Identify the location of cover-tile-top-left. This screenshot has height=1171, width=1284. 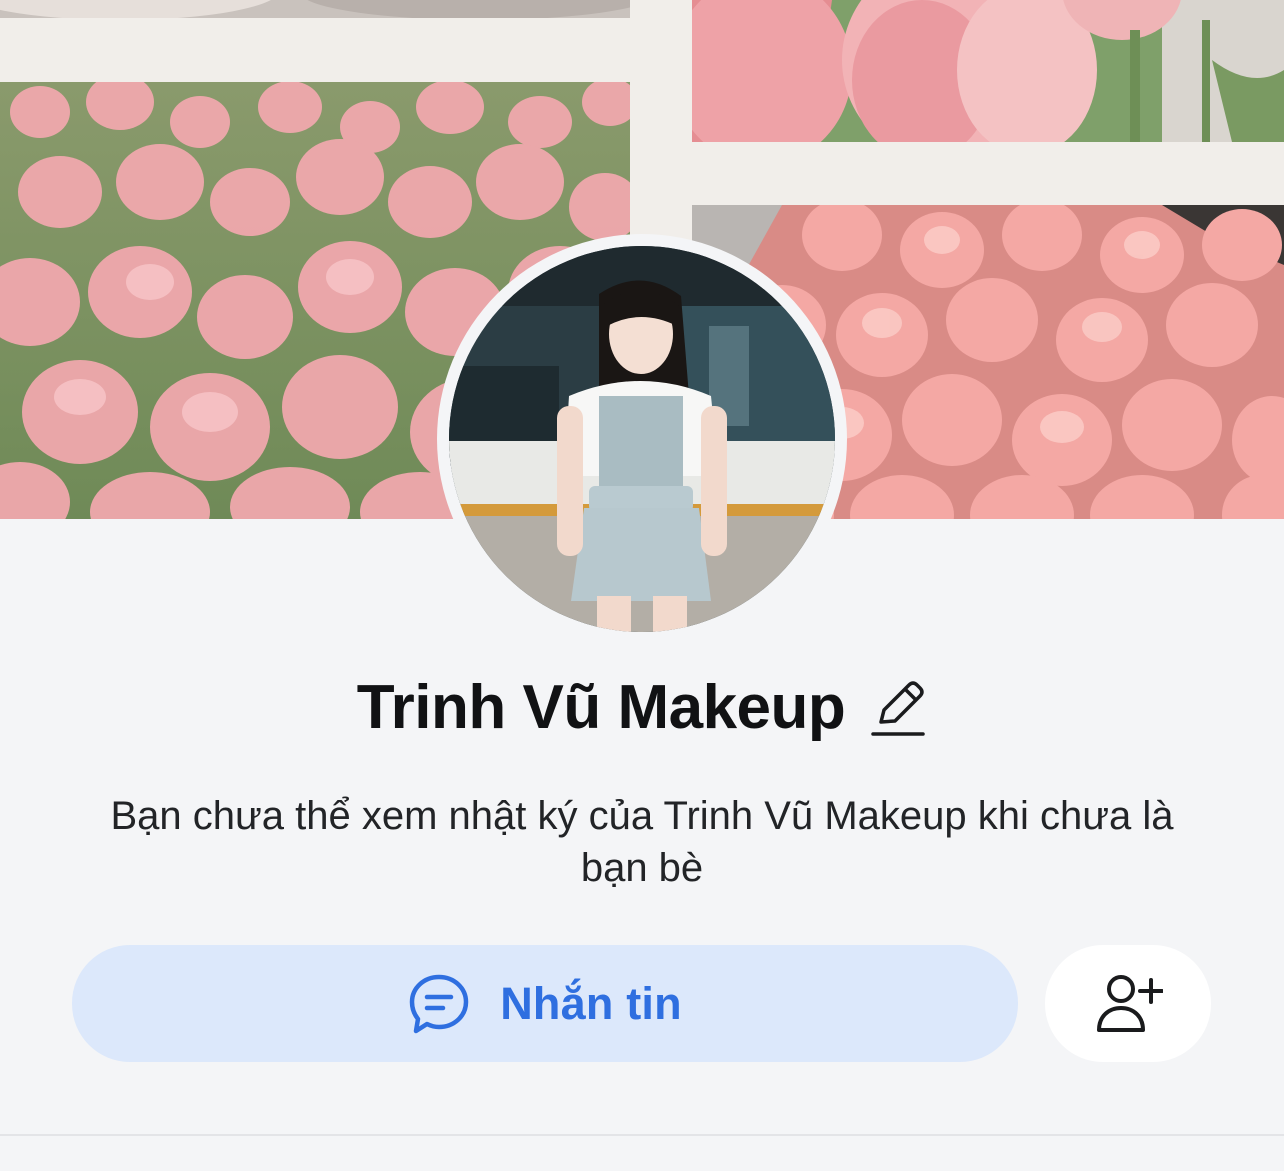
(315, 9).